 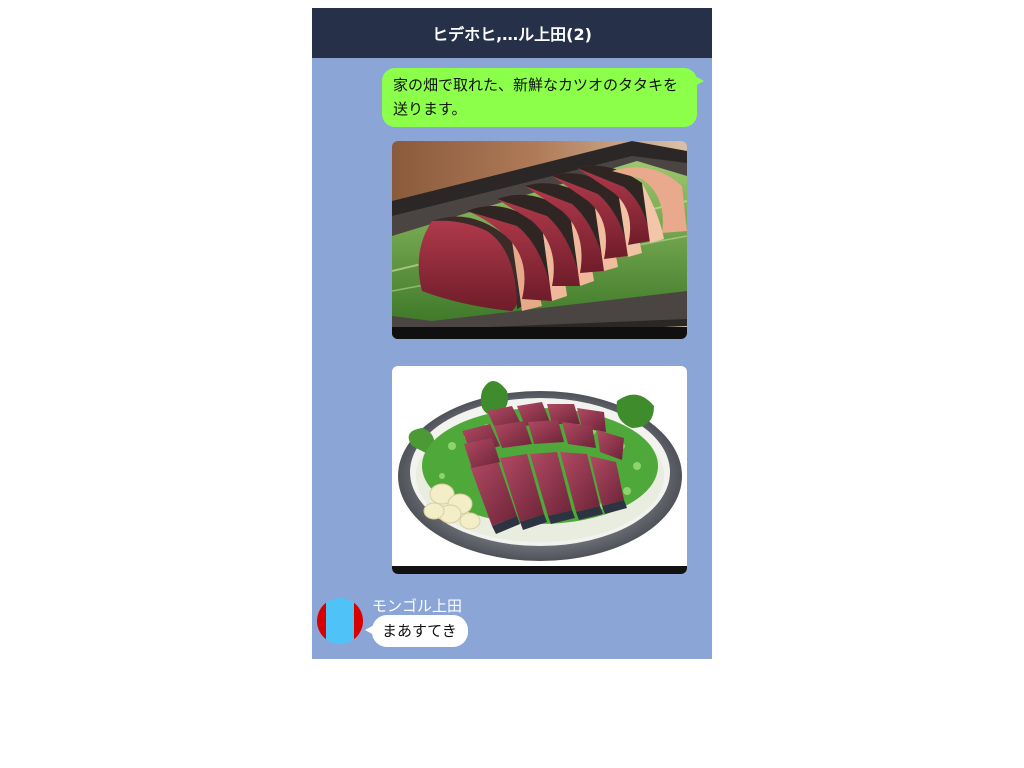 I want to click on chat-header: ヒデホヒ,…ル上田(2), so click(x=512, y=33).